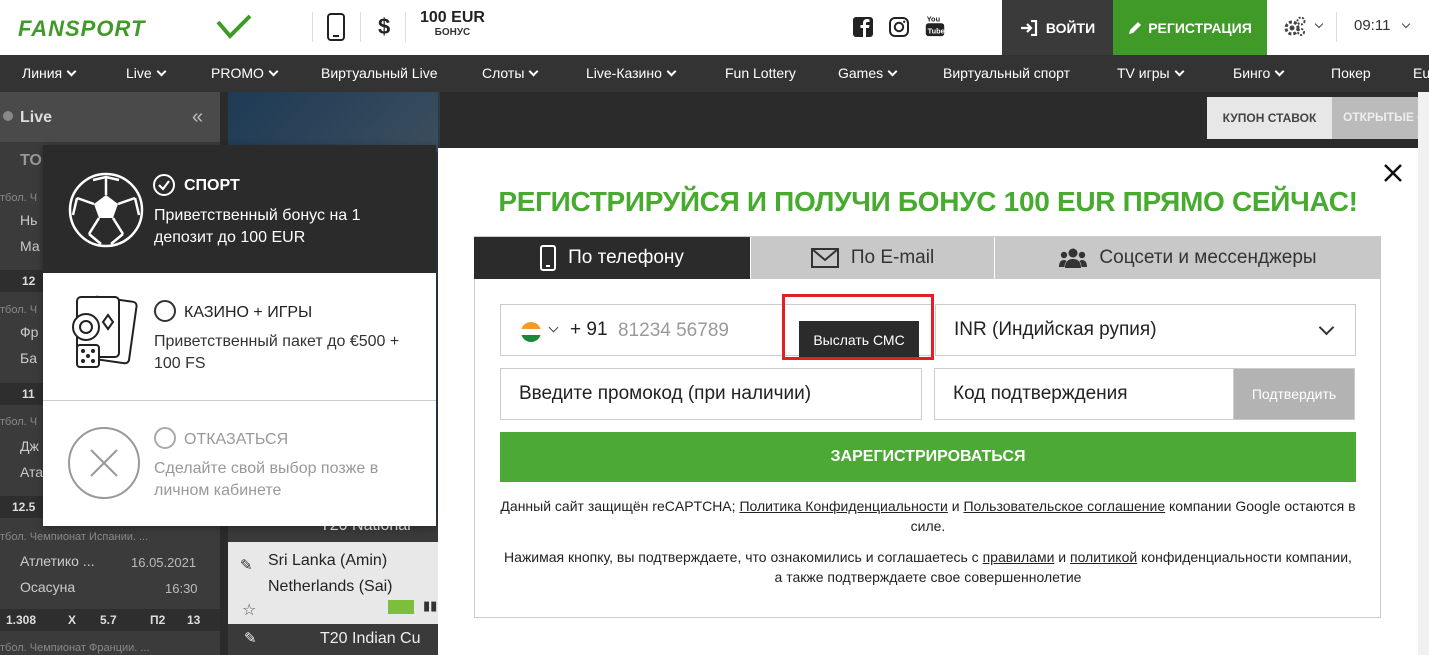 This screenshot has width=1429, height=655. What do you see at coordinates (955, 506) in the screenshot?
I see `legal-text: и` at bounding box center [955, 506].